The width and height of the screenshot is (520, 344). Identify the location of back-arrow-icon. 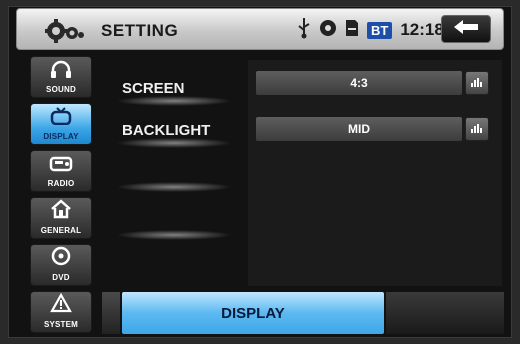
(466, 29).